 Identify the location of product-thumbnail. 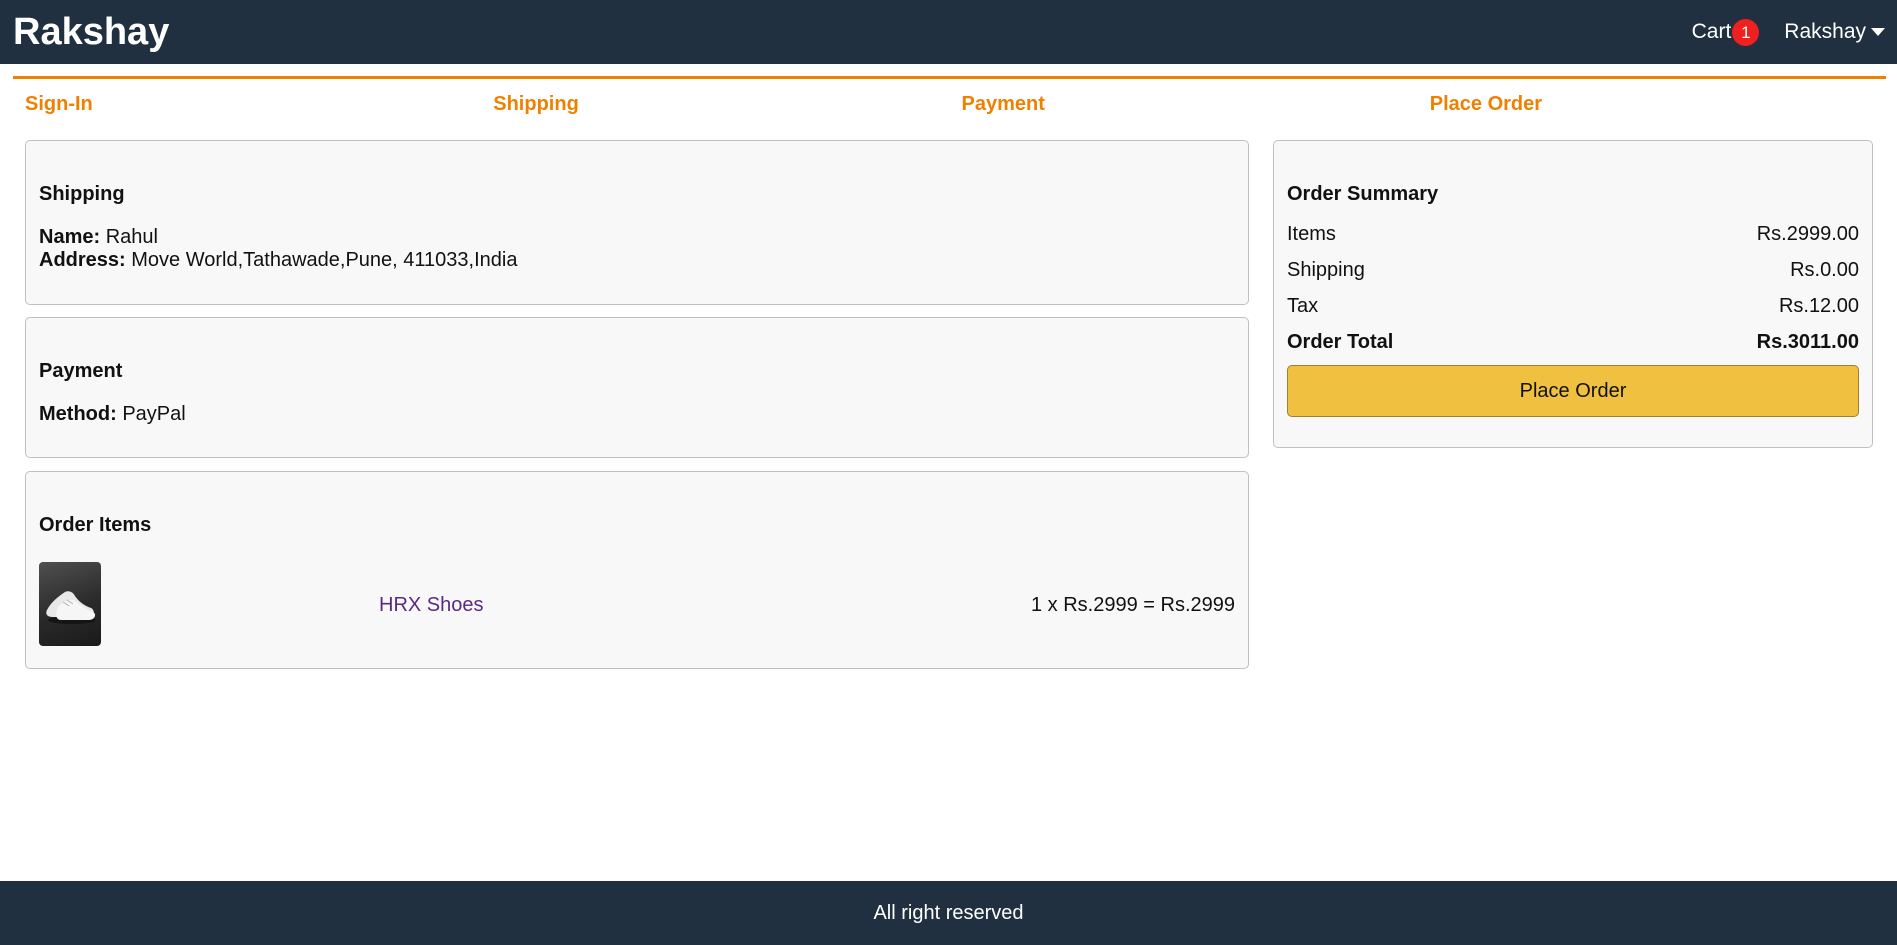
(70, 604).